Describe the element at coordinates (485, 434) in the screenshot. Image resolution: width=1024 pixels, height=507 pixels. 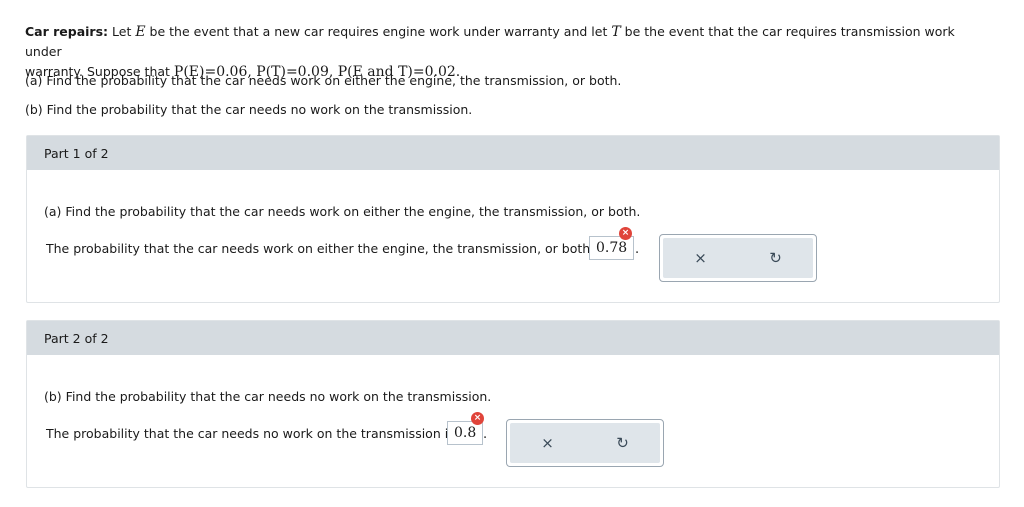
I see `part-2-period: .` at that location.